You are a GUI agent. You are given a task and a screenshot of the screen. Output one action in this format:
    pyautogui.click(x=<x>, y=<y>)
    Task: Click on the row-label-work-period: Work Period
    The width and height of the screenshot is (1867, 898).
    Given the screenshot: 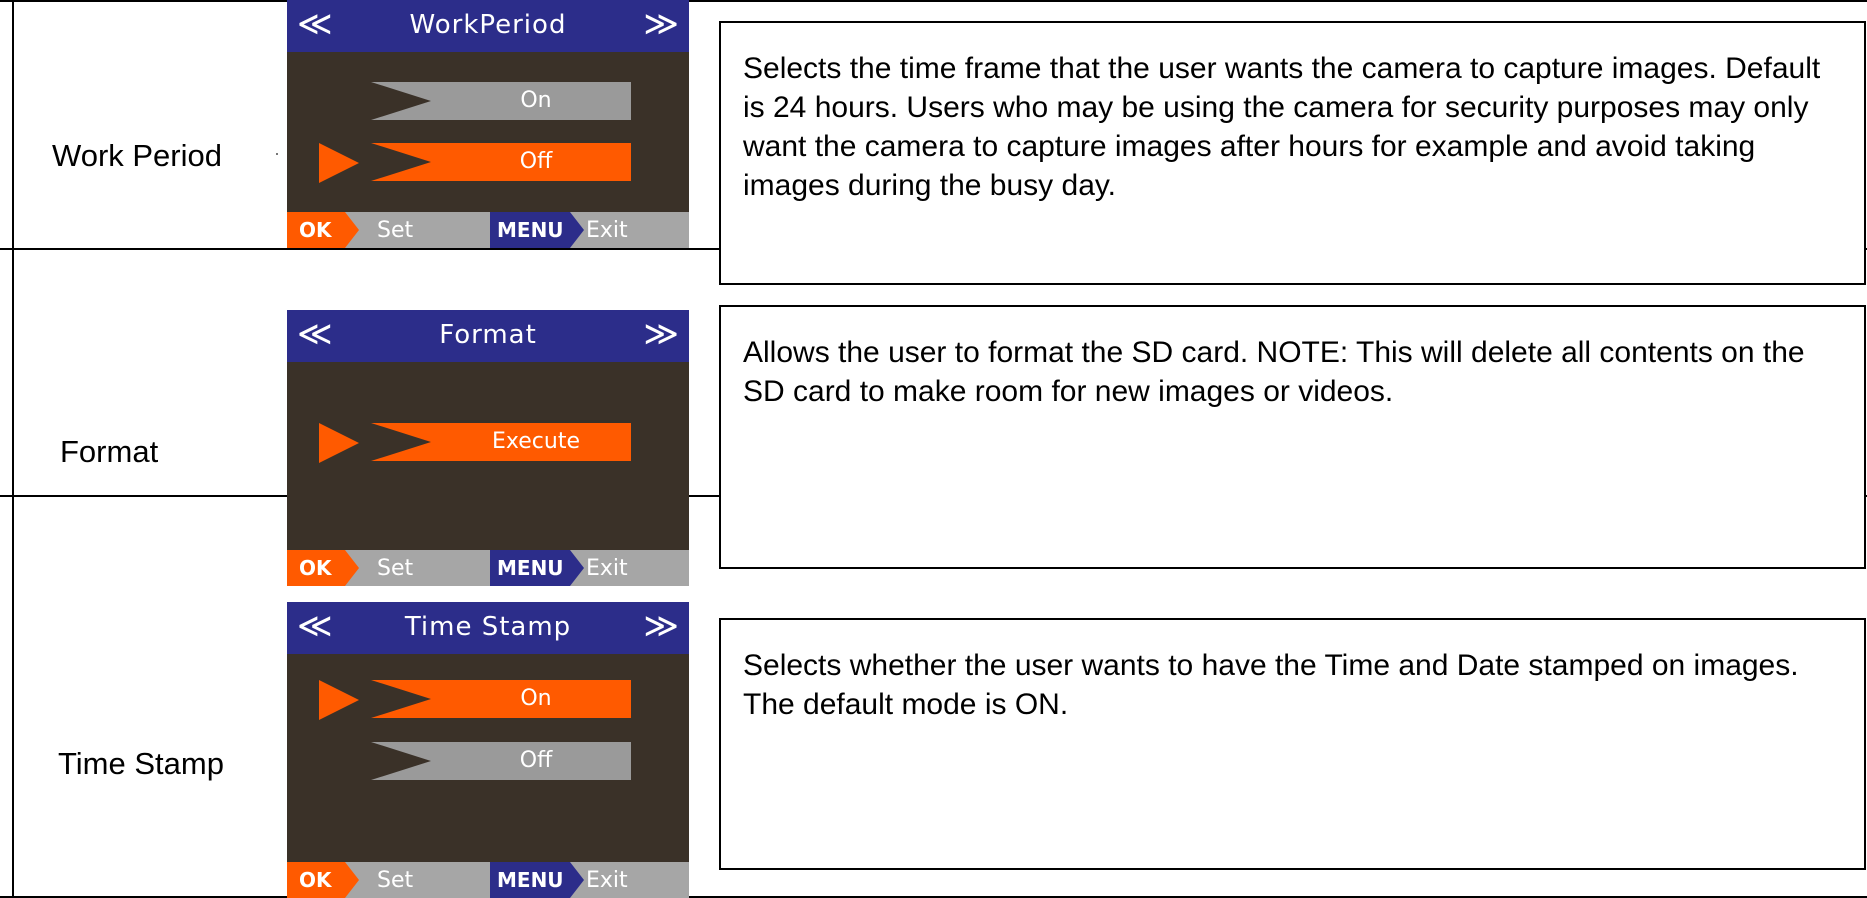 What is the action you would take?
    pyautogui.click(x=137, y=155)
    